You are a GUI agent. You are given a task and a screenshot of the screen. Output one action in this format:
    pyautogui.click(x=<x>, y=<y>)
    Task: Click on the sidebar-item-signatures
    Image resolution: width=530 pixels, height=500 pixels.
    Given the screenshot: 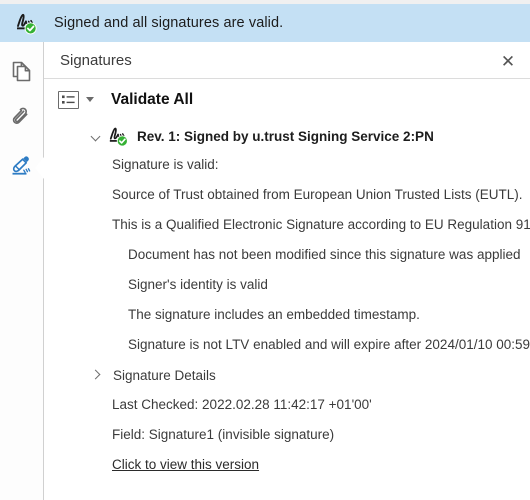 What is the action you would take?
    pyautogui.click(x=22, y=168)
    